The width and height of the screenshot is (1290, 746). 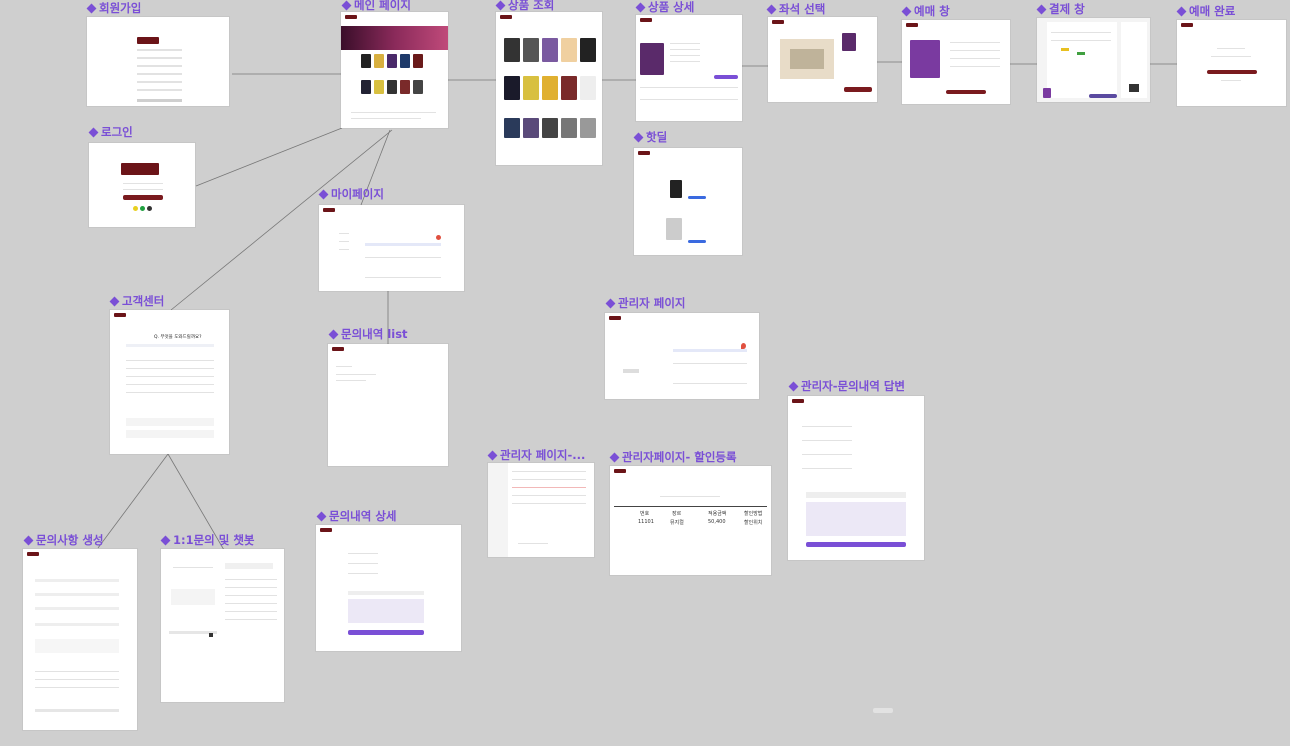 I want to click on table-cell-amount: 50,400, so click(x=717, y=522).